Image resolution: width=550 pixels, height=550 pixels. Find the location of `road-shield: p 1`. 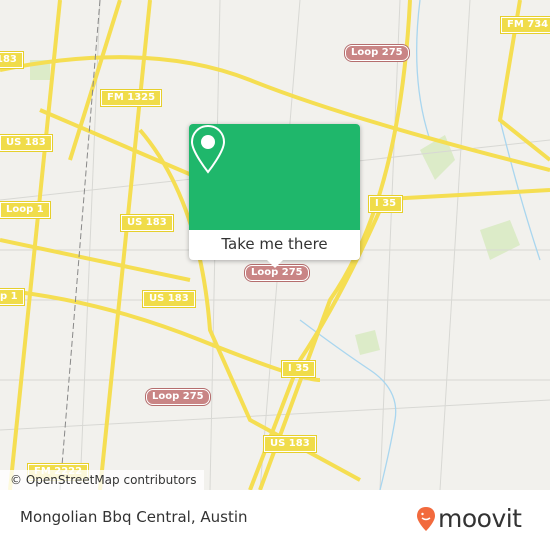

road-shield: p 1 is located at coordinates (12, 297).